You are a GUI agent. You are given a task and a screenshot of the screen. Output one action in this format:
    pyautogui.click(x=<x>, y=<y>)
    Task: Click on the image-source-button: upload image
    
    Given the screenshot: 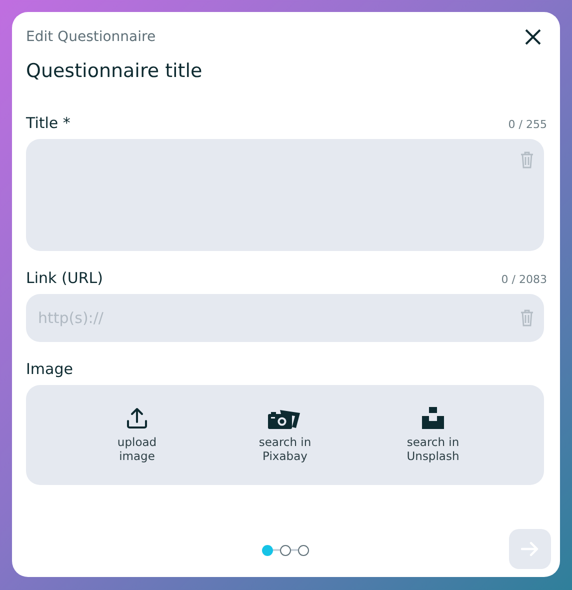 What is the action you would take?
    pyautogui.click(x=137, y=435)
    